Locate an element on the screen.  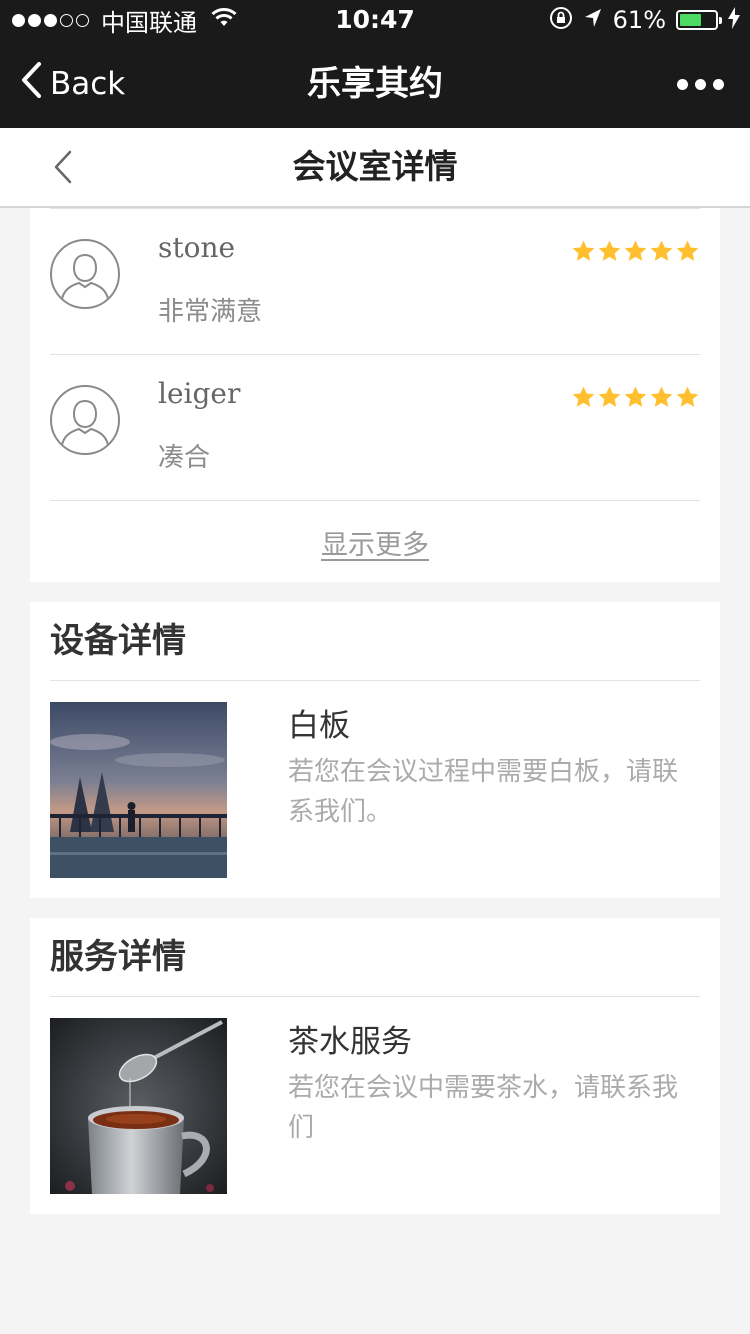
review-comment: 凑合 is located at coordinates (184, 458).